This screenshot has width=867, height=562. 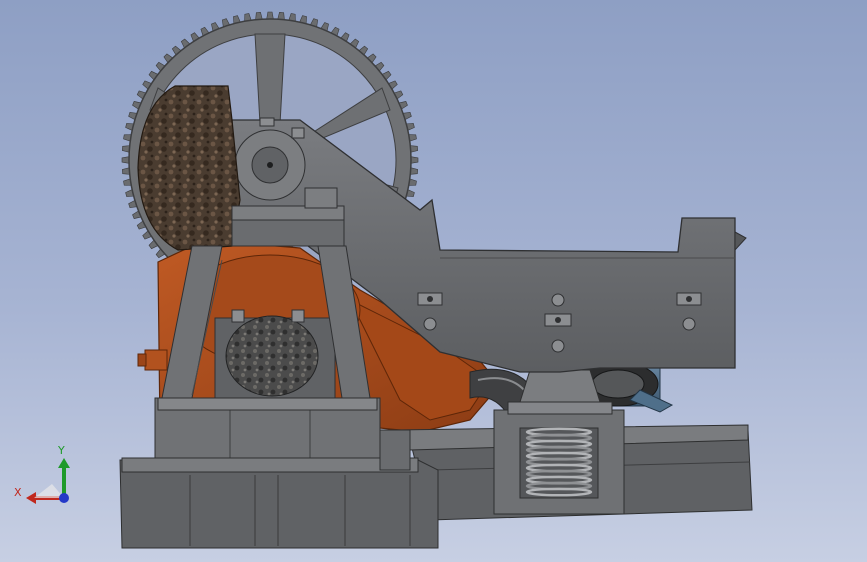 I want to click on jaw-rock-block, so click(x=189, y=168).